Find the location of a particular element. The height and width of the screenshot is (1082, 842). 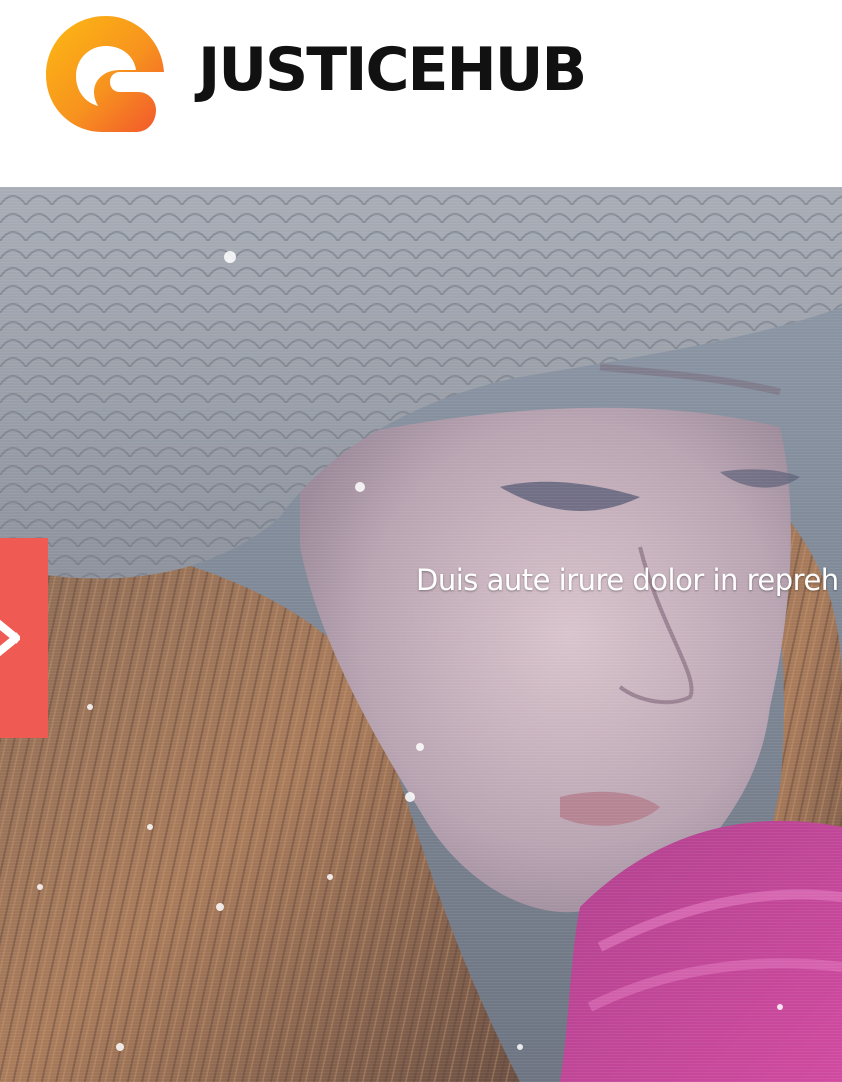

slider-close-tab is located at coordinates (24, 638).